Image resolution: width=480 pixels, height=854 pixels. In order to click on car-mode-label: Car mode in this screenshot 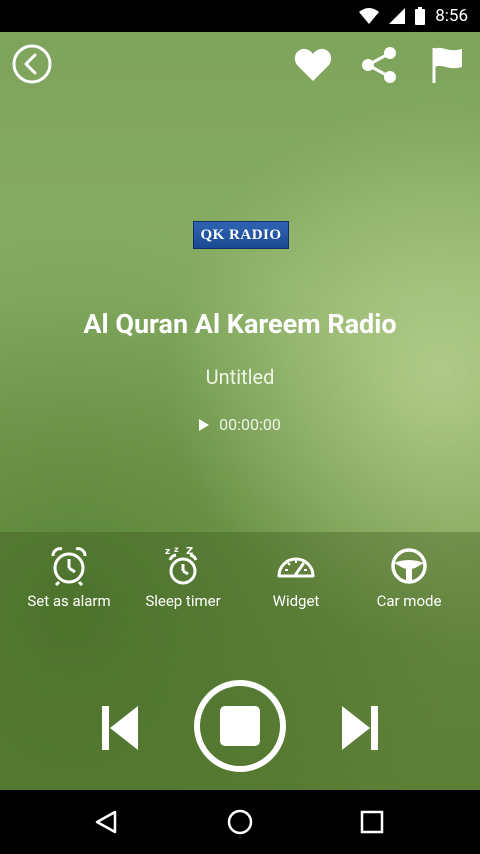, I will do `click(409, 601)`.